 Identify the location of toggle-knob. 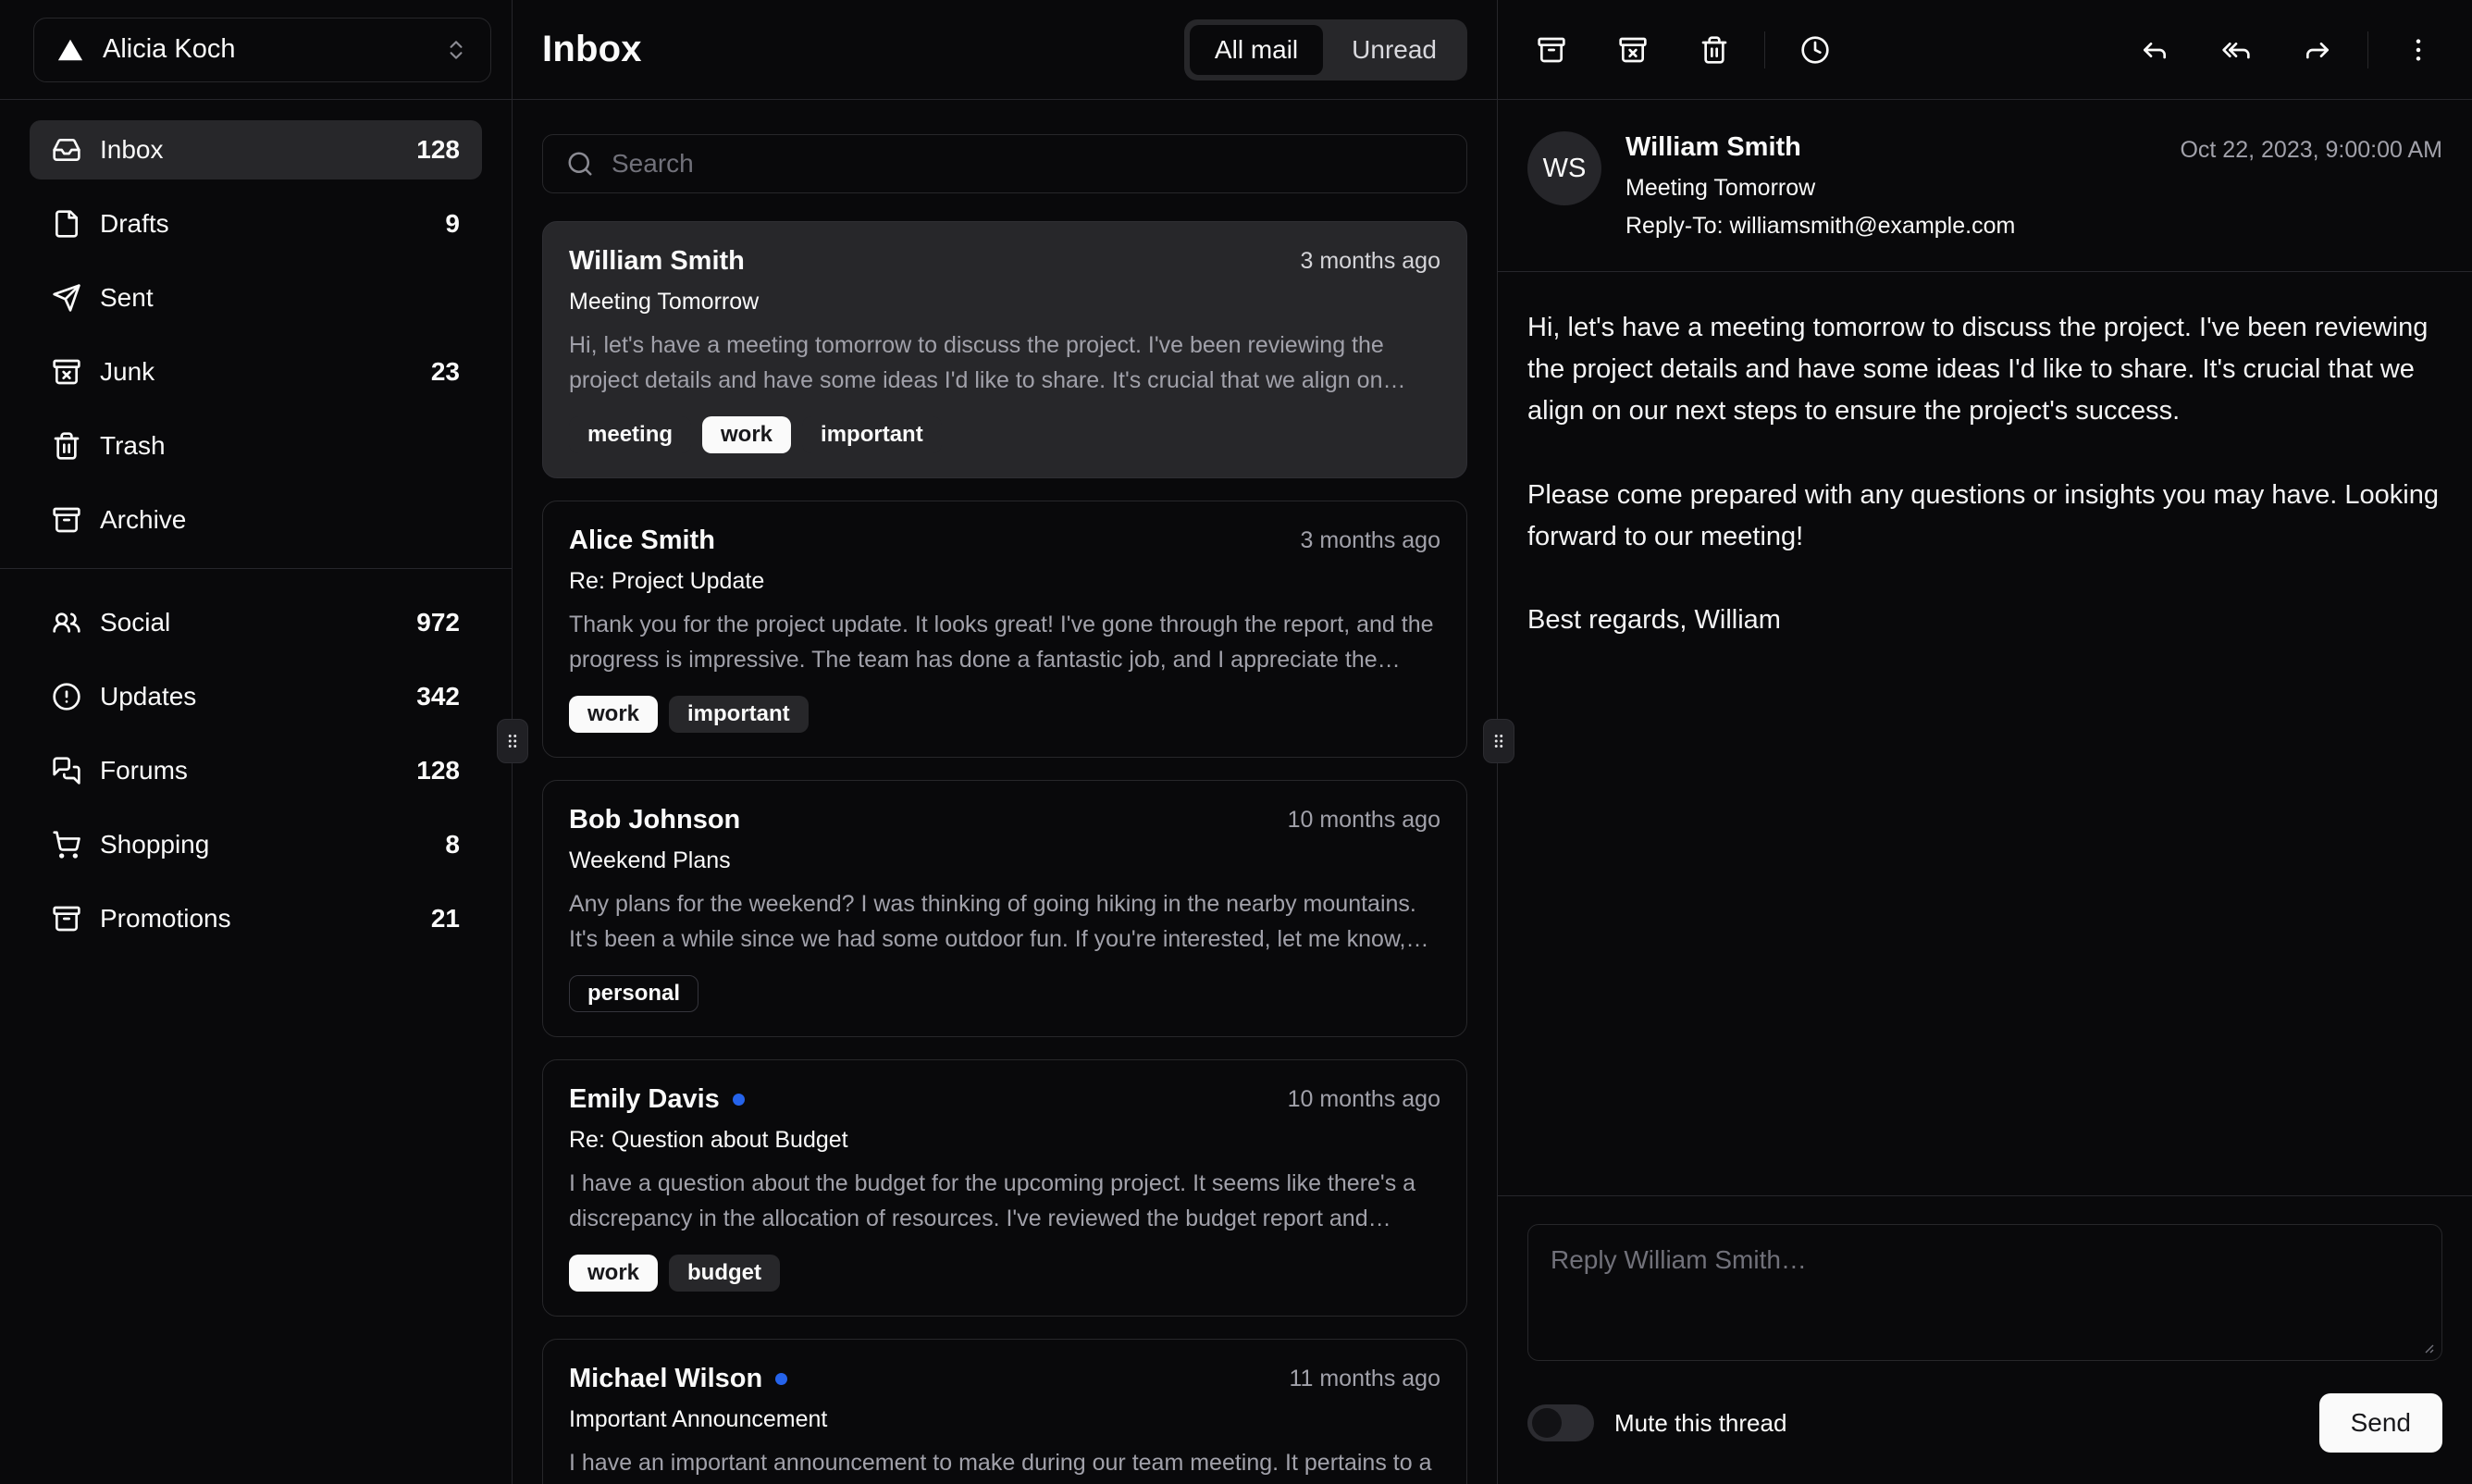
(1547, 1423).